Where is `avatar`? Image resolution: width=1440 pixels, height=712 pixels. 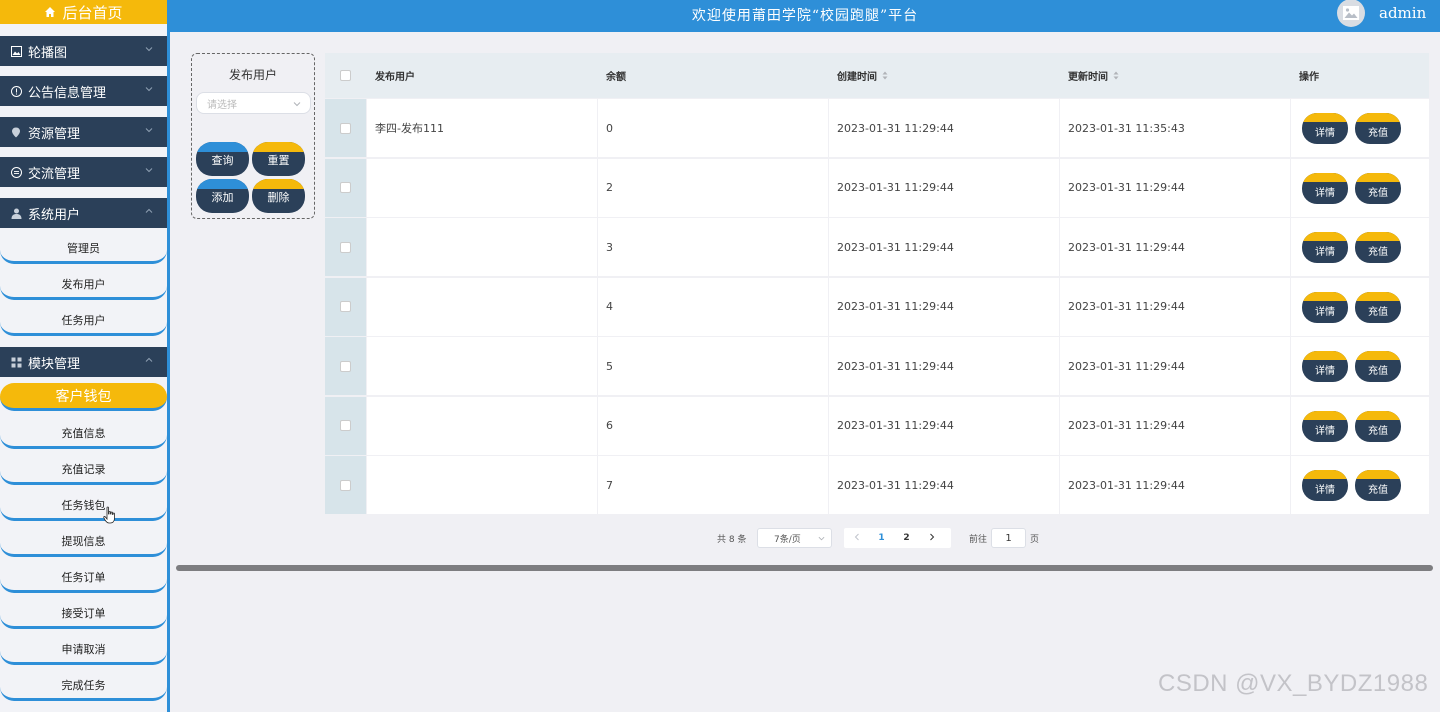 avatar is located at coordinates (1351, 13).